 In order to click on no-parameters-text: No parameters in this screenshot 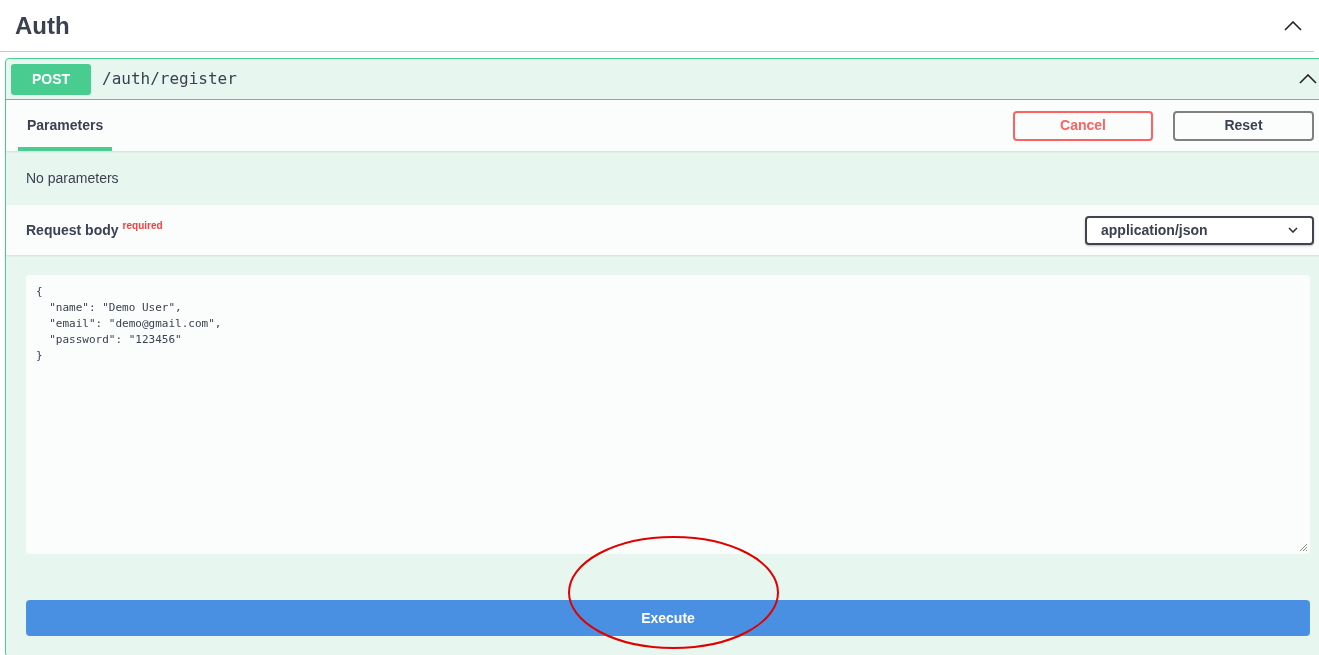, I will do `click(72, 178)`.